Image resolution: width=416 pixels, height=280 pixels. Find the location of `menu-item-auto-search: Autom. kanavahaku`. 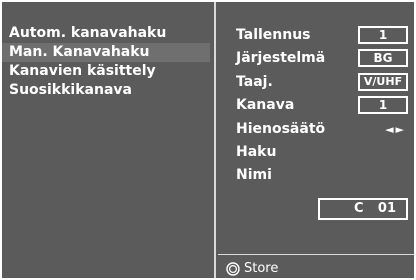

menu-item-auto-search: Autom. kanavahaku is located at coordinates (106, 33).